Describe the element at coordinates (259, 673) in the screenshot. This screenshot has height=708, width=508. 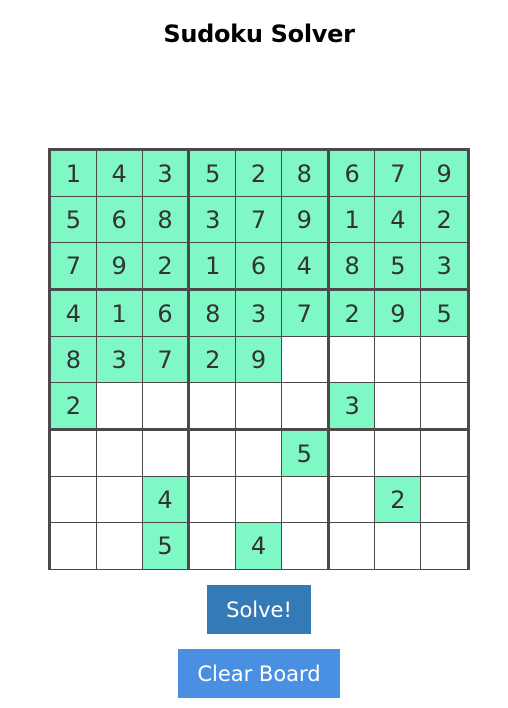
I see `clear-board-button: Clear Board` at that location.